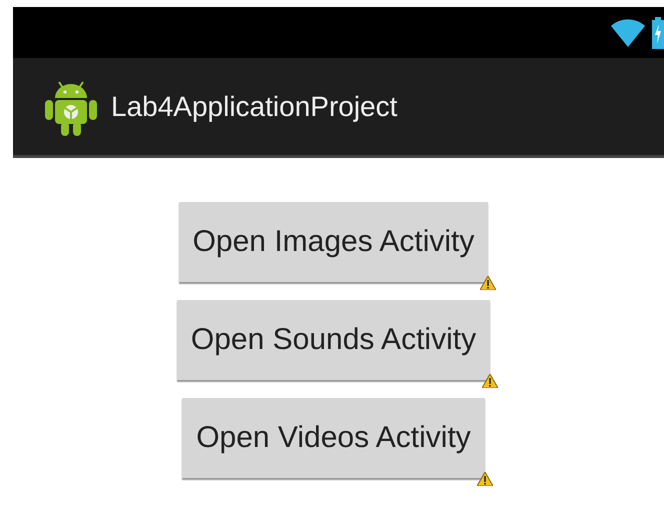 Image resolution: width=664 pixels, height=529 pixels. What do you see at coordinates (254, 106) in the screenshot?
I see `app-title: Lab4ApplicationProject` at bounding box center [254, 106].